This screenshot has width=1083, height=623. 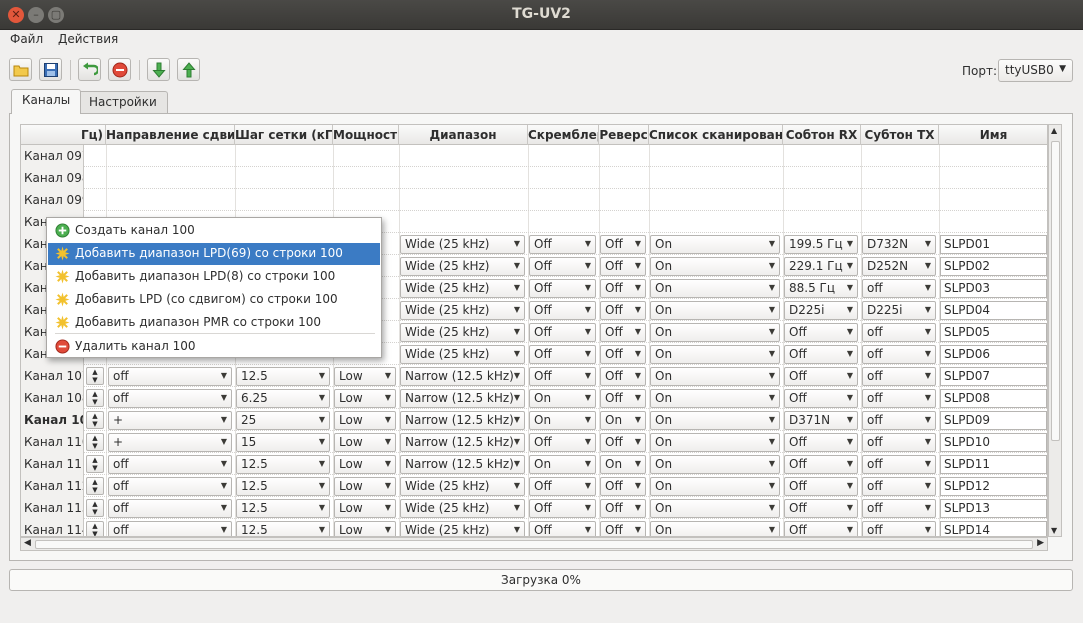 What do you see at coordinates (993, 354) in the screenshot?
I see `name-cell: SLPD06` at bounding box center [993, 354].